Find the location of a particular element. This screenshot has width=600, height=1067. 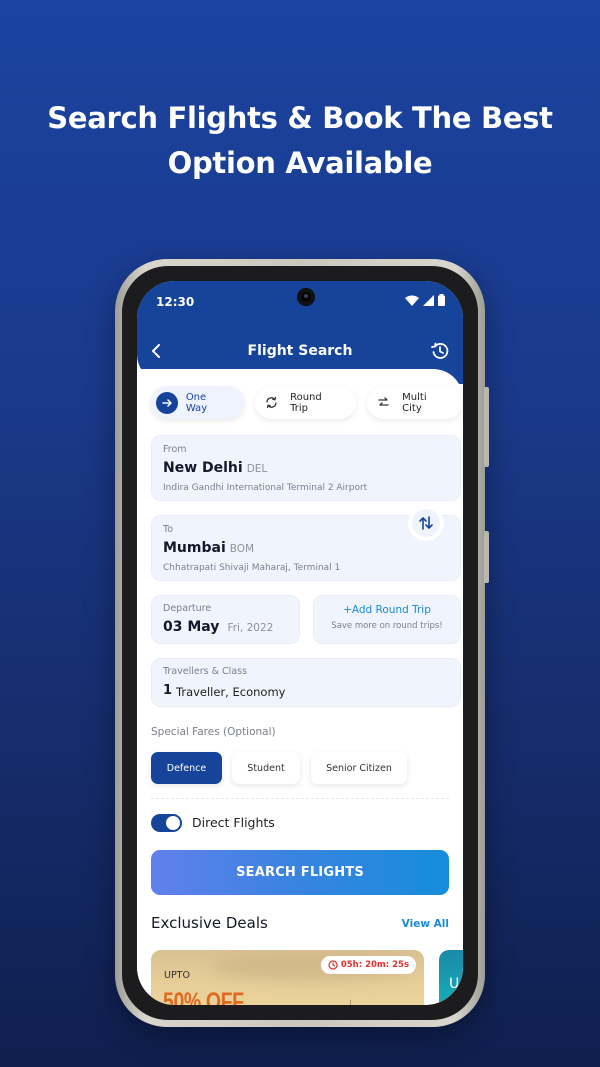

departure-label: Departure is located at coordinates (187, 608).